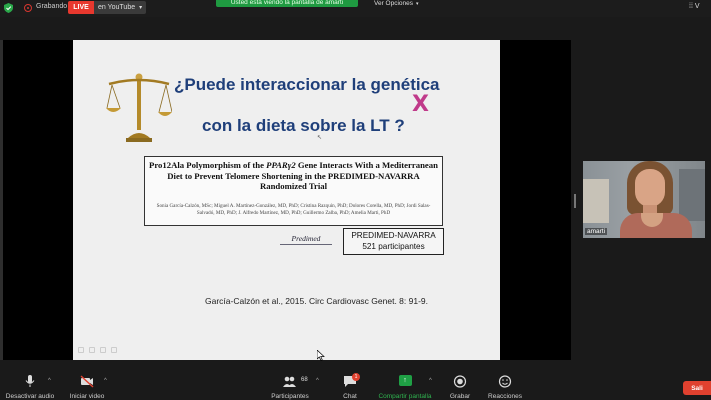 The width and height of the screenshot is (711, 400). Describe the element at coordinates (697, 6) in the screenshot. I see `view-label: V` at that location.